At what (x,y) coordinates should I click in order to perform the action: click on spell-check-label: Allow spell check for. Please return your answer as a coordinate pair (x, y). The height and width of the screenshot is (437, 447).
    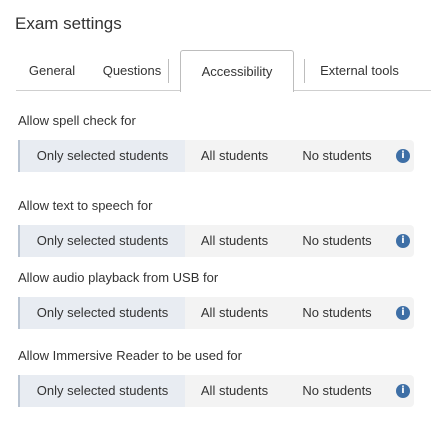
    Looking at the image, I should click on (77, 120).